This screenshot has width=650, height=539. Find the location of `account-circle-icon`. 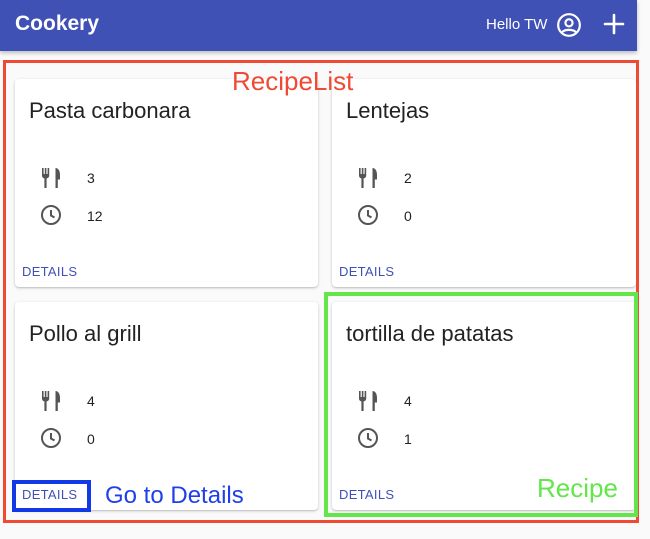

account-circle-icon is located at coordinates (569, 25).